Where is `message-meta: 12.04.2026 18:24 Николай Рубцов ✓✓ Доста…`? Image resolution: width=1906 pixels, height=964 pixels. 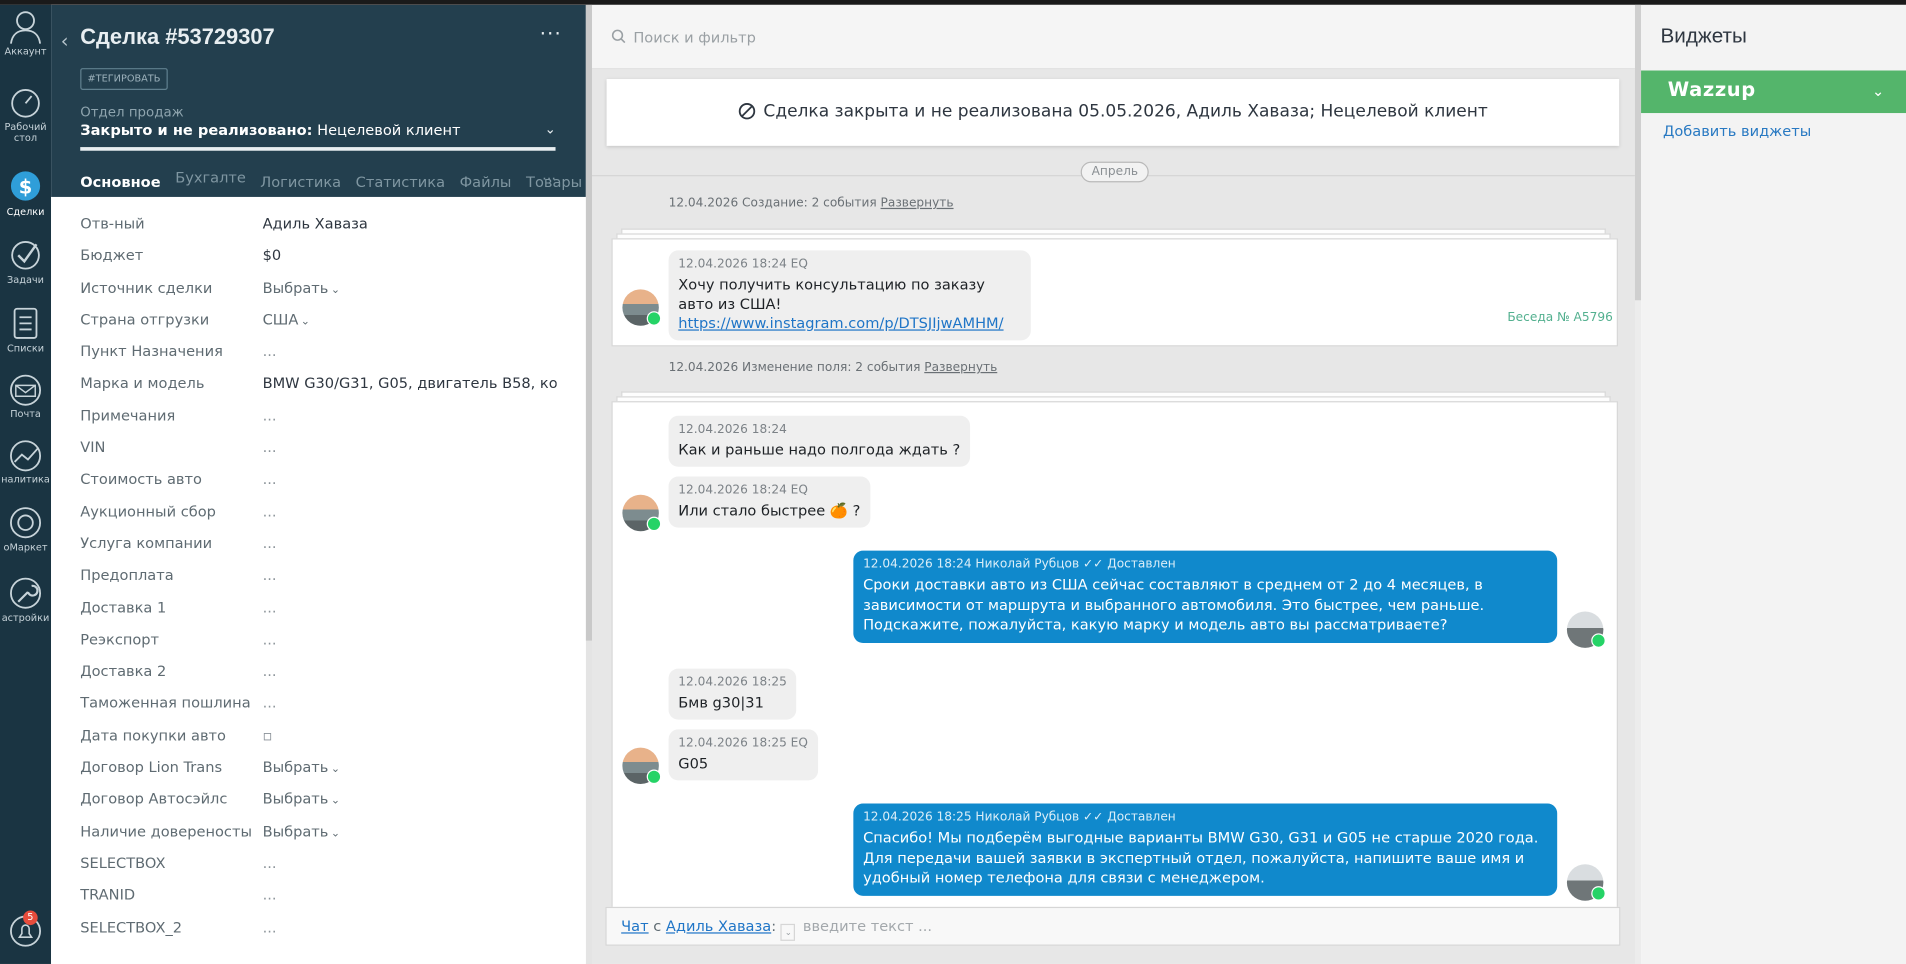 message-meta: 12.04.2026 18:24 Николай Рубцов ✓✓ Доста… is located at coordinates (1019, 564).